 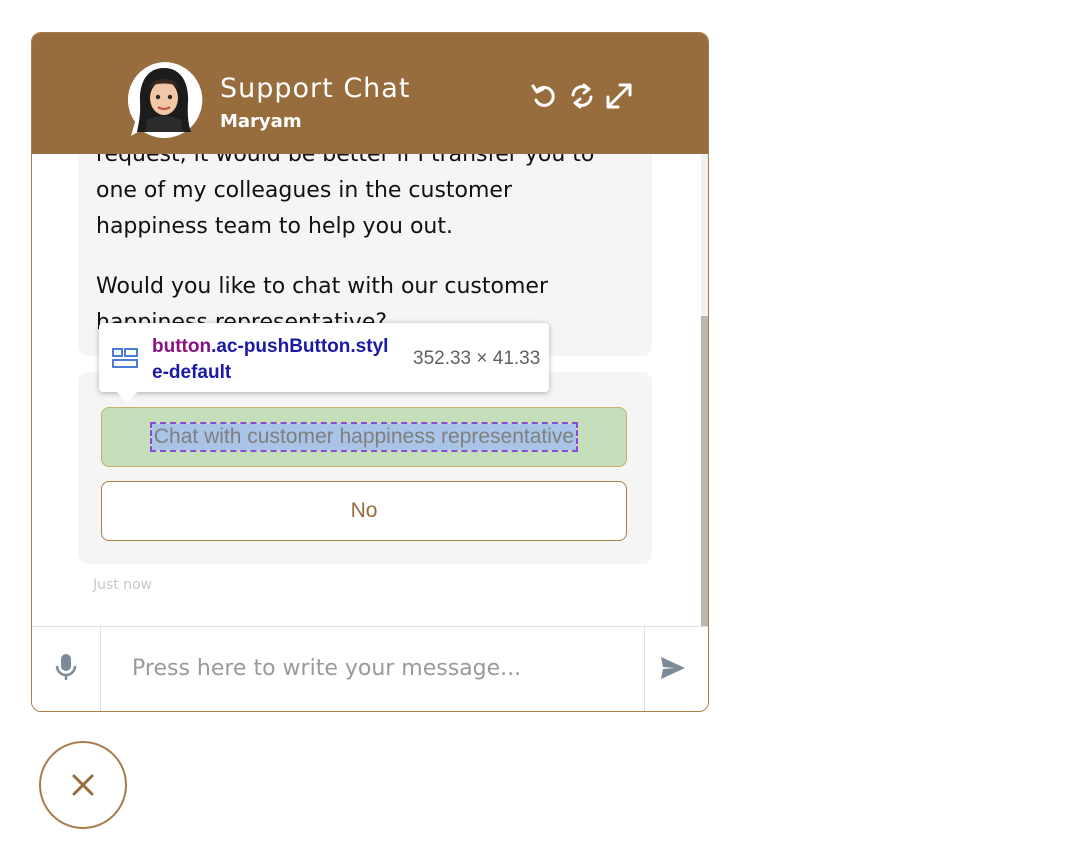 What do you see at coordinates (127, 397) in the screenshot?
I see `tooltip-arrow` at bounding box center [127, 397].